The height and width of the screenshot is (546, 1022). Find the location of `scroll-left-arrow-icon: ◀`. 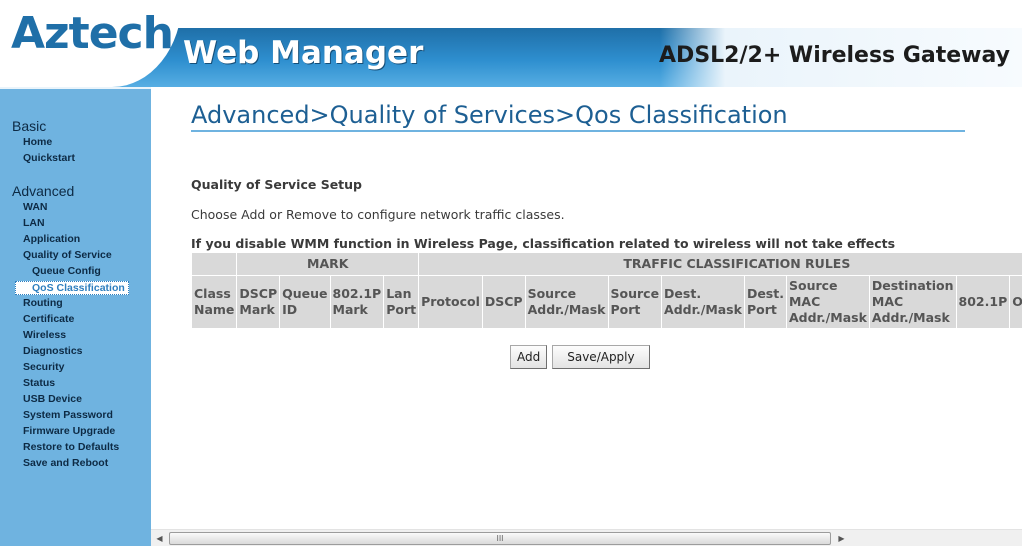

scroll-left-arrow-icon: ◀ is located at coordinates (159, 538).